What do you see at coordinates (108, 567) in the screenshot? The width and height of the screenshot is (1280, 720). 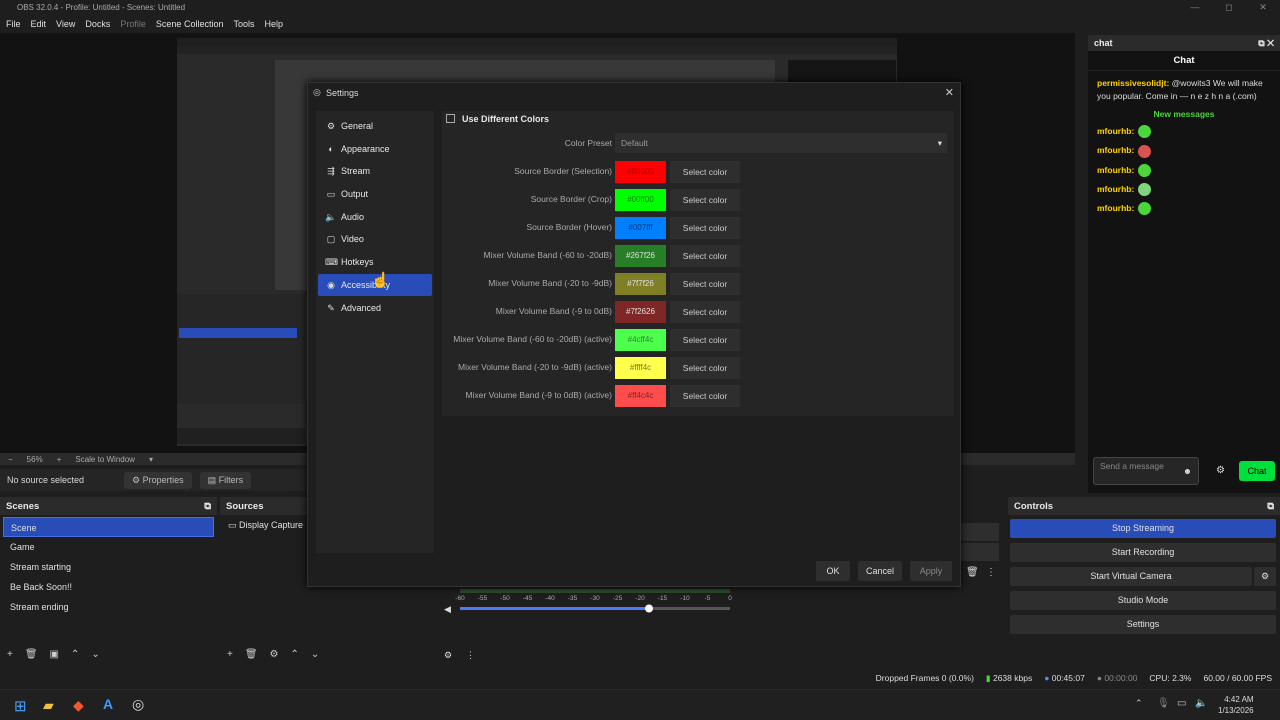 I see `scene-item: Stream starting` at bounding box center [108, 567].